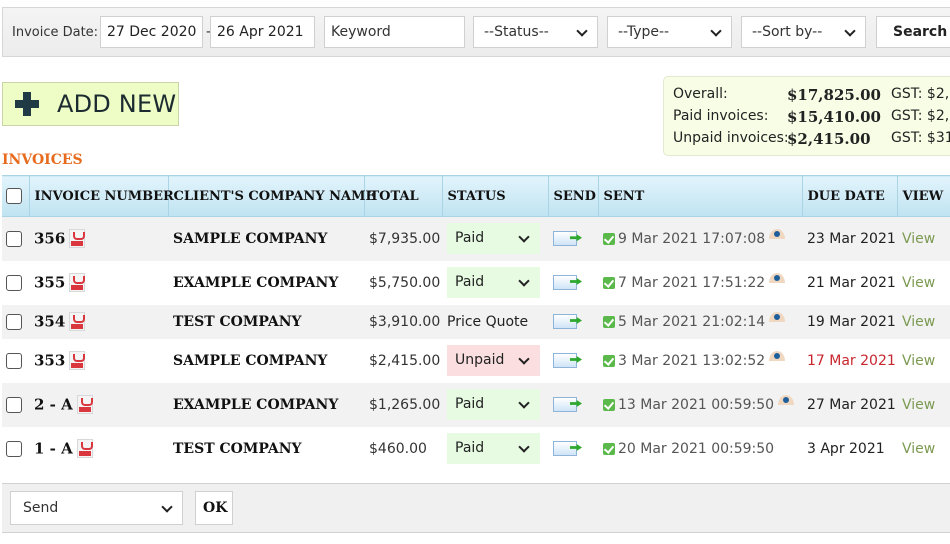 This screenshot has width=950, height=544. I want to click on status-cell: Paid, so click(495, 404).